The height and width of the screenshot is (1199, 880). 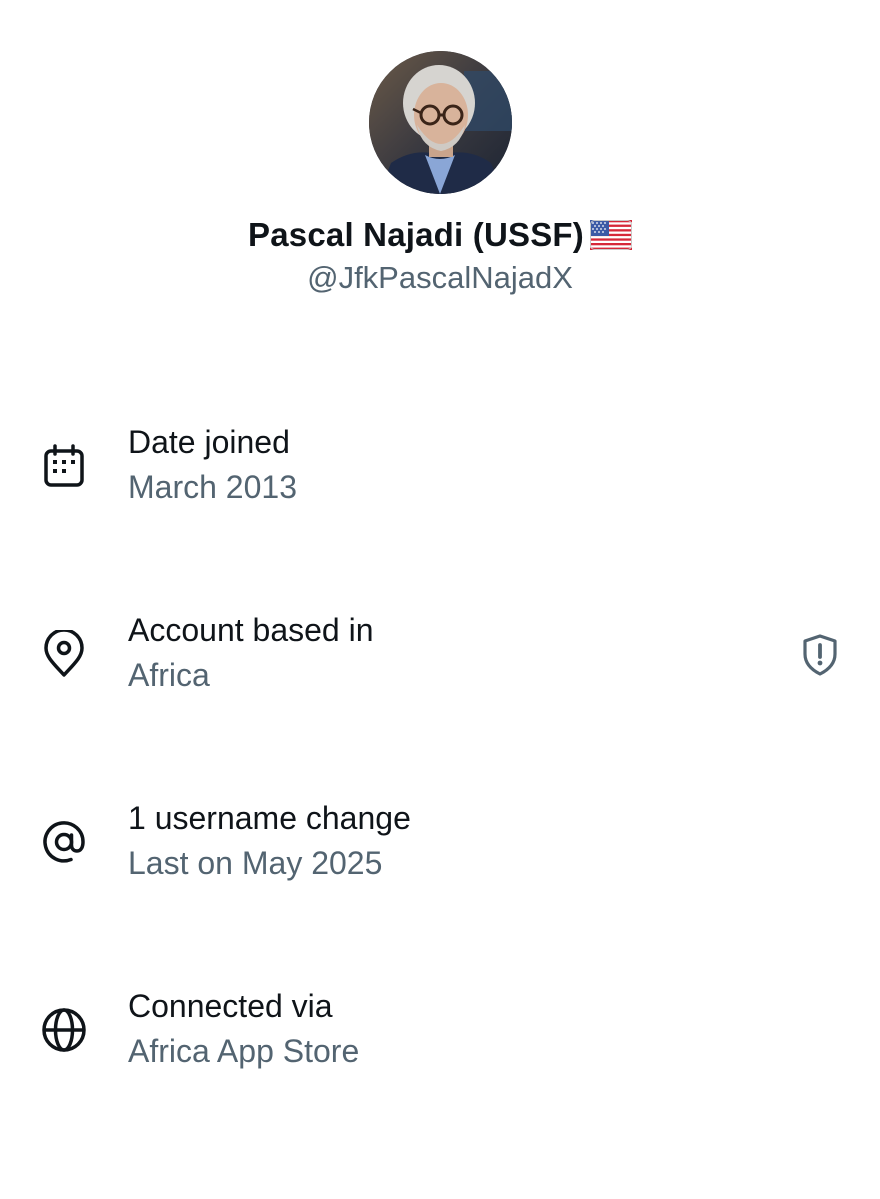 I want to click on account-based-in-value: Africa, so click(x=169, y=675).